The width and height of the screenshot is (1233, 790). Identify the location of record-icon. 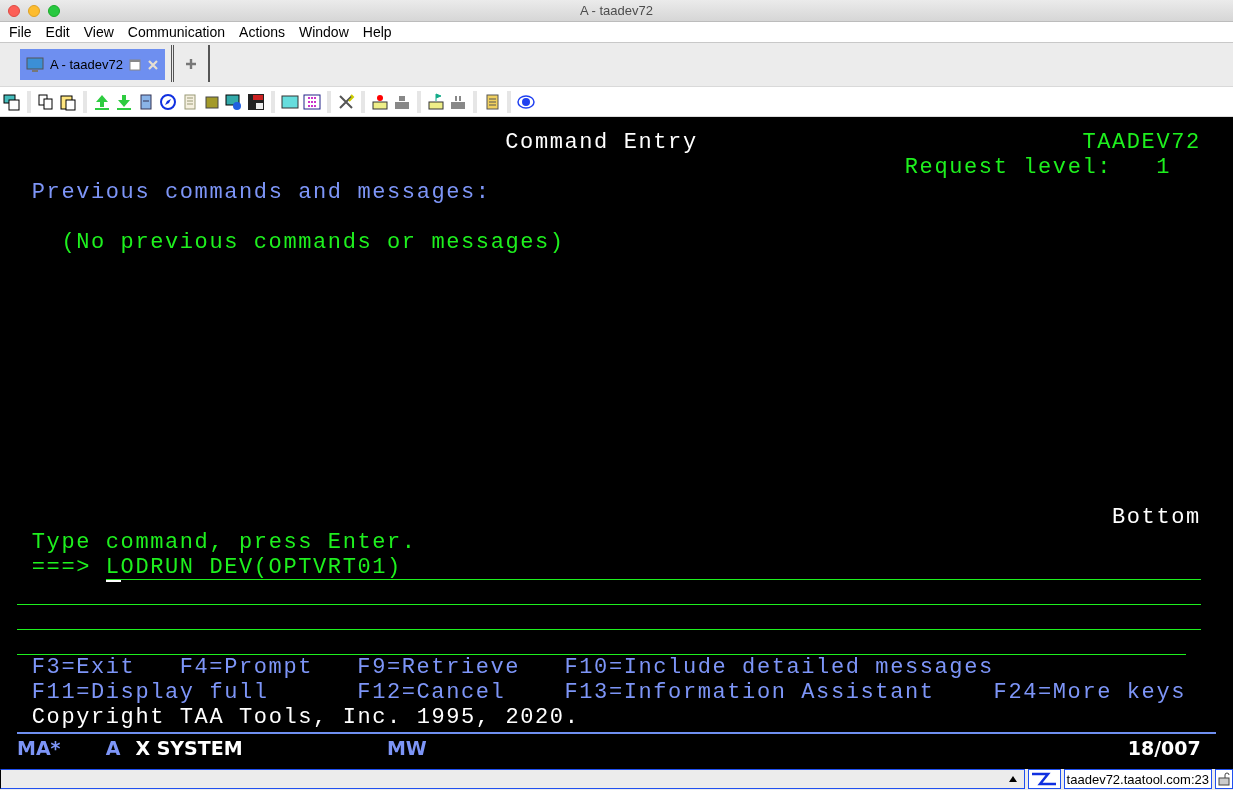
(380, 101).